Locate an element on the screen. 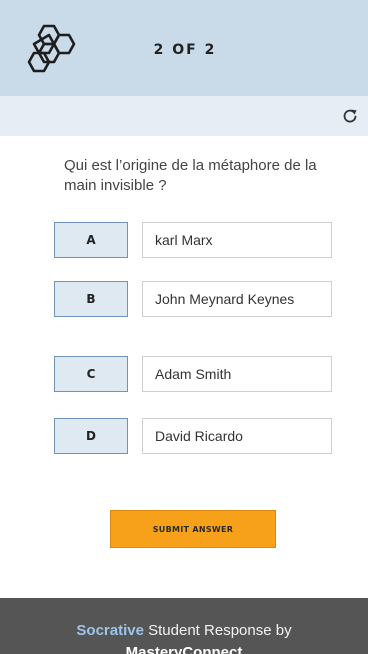 The width and height of the screenshot is (368, 654). choice-text: John Meynard Keynes is located at coordinates (237, 299).